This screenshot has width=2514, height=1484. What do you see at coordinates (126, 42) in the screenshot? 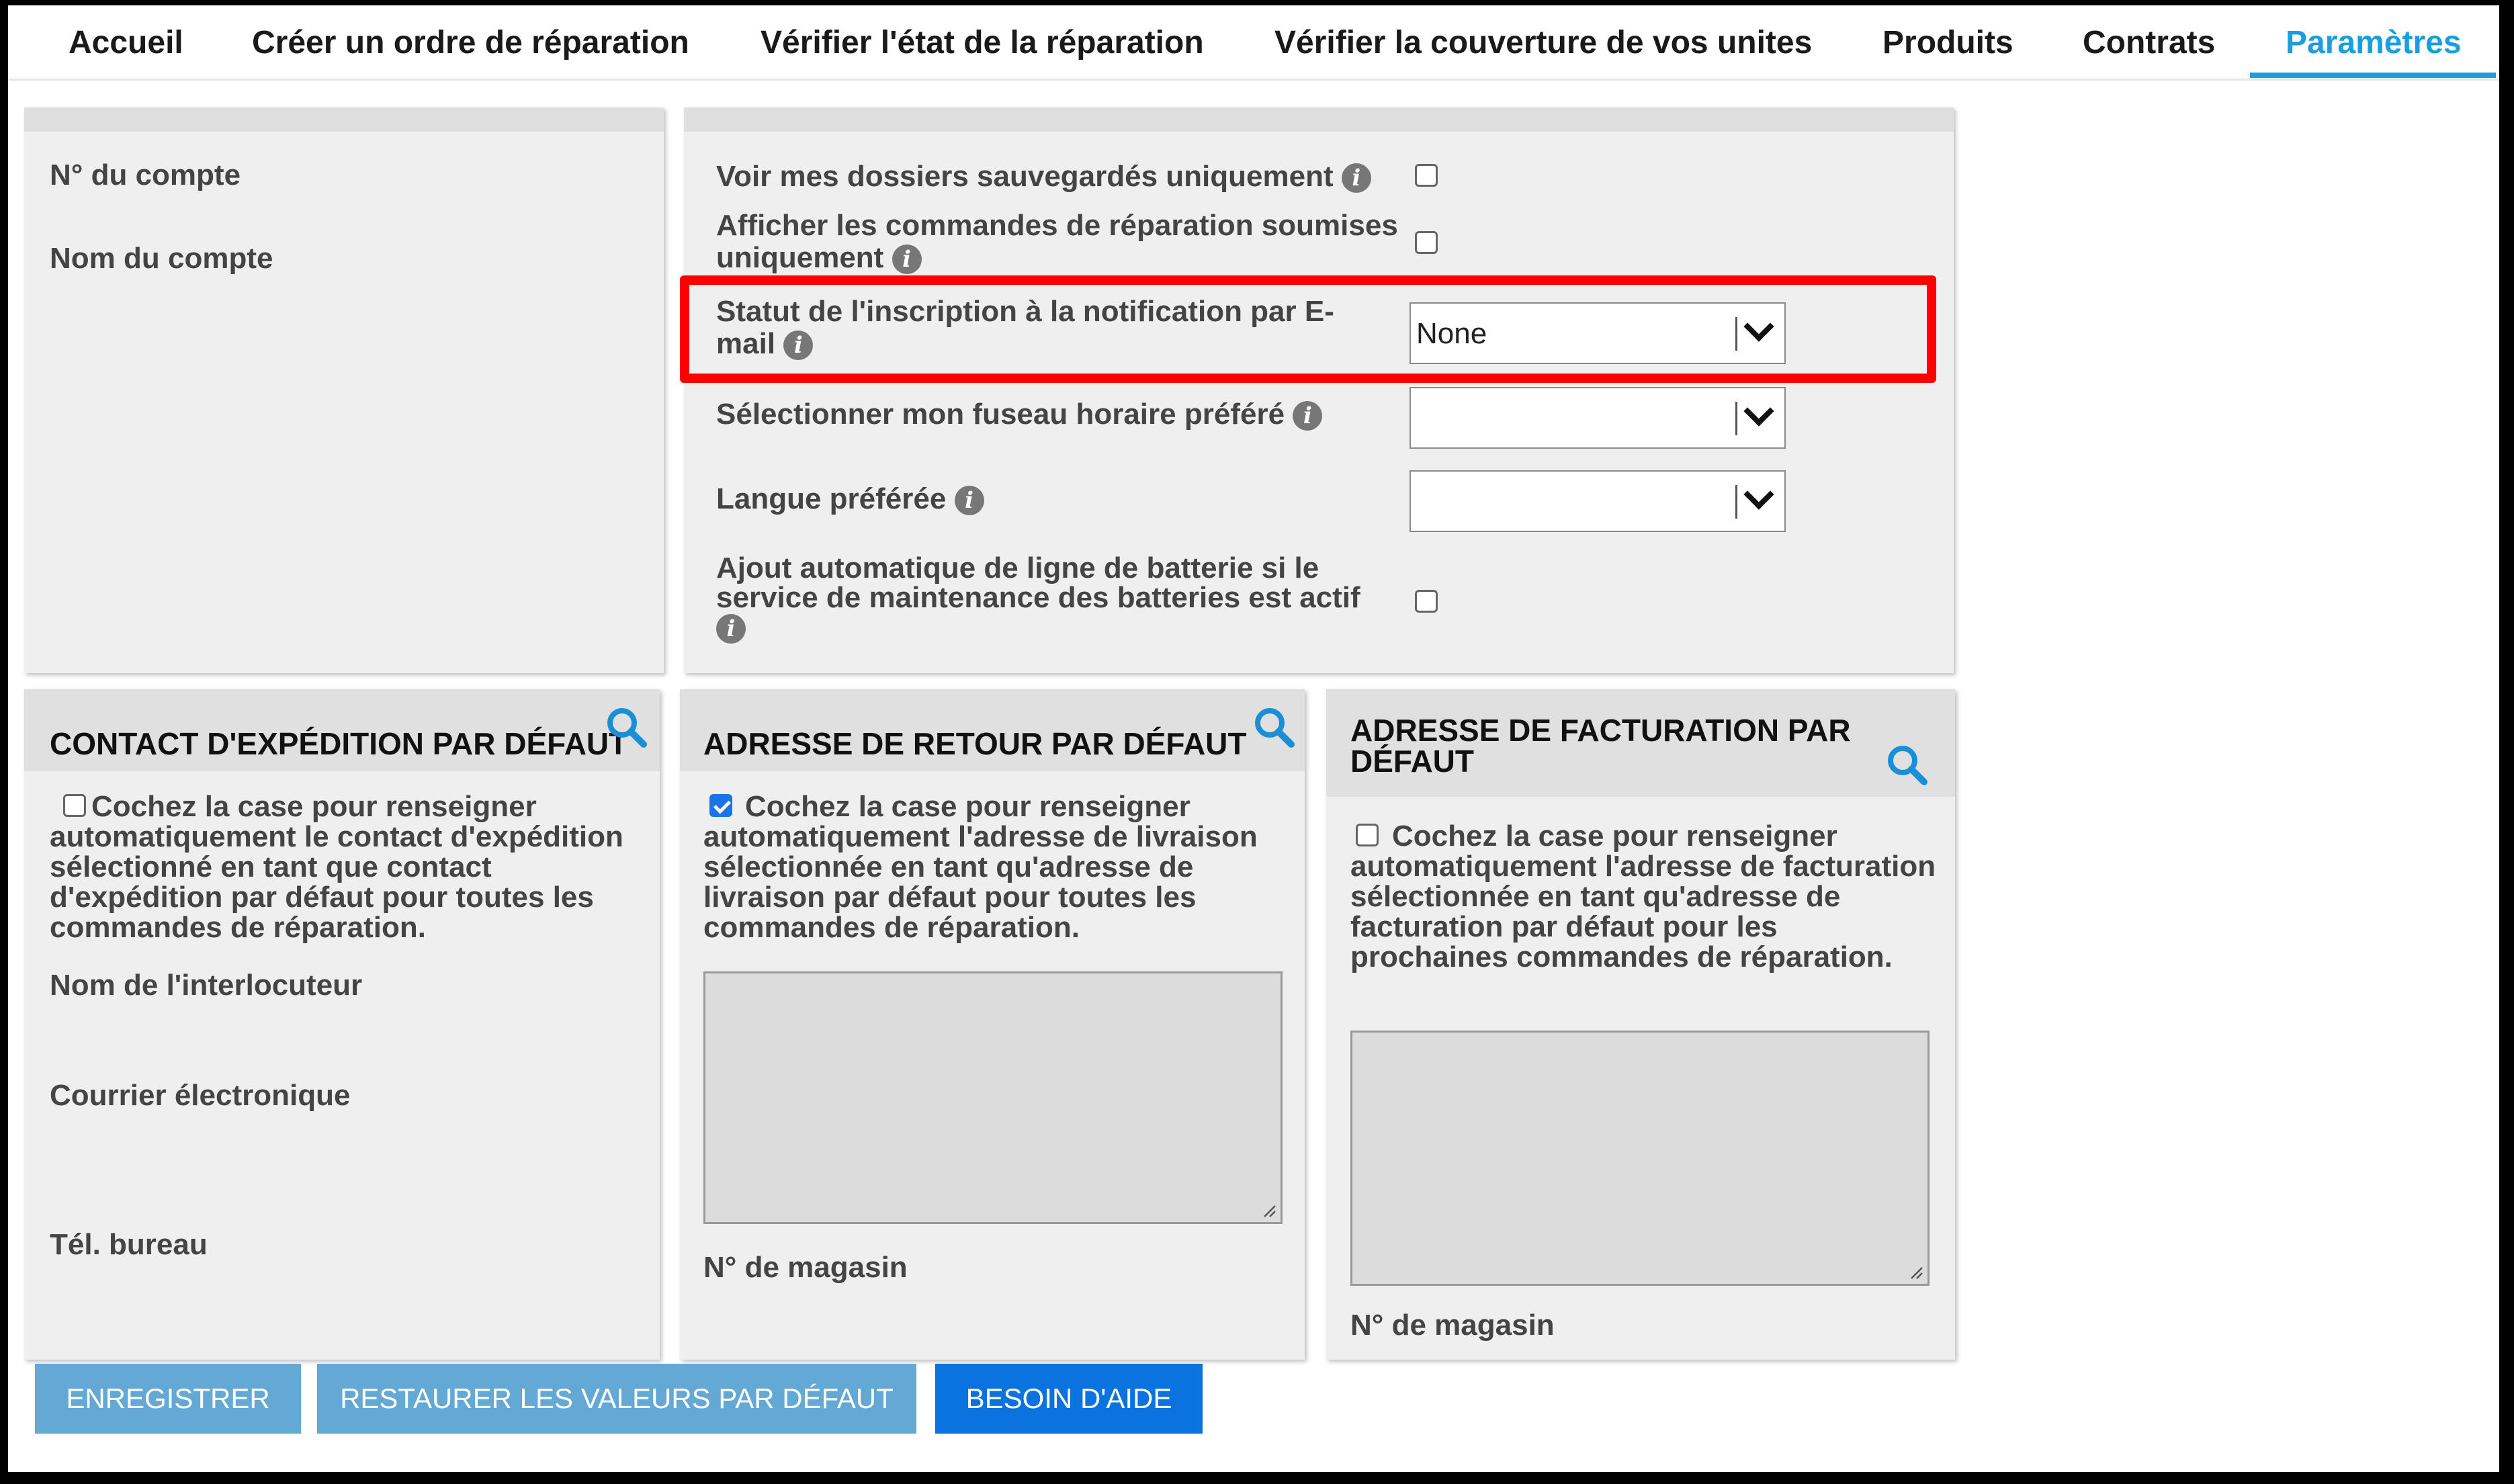
I see `nav-home: Accueil` at bounding box center [126, 42].